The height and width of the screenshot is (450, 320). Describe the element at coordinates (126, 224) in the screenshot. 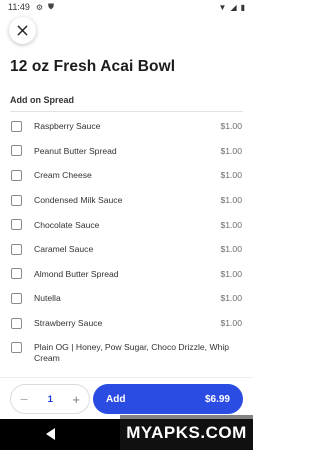

I see `option-row: Chocolate Sauce $1.00` at that location.